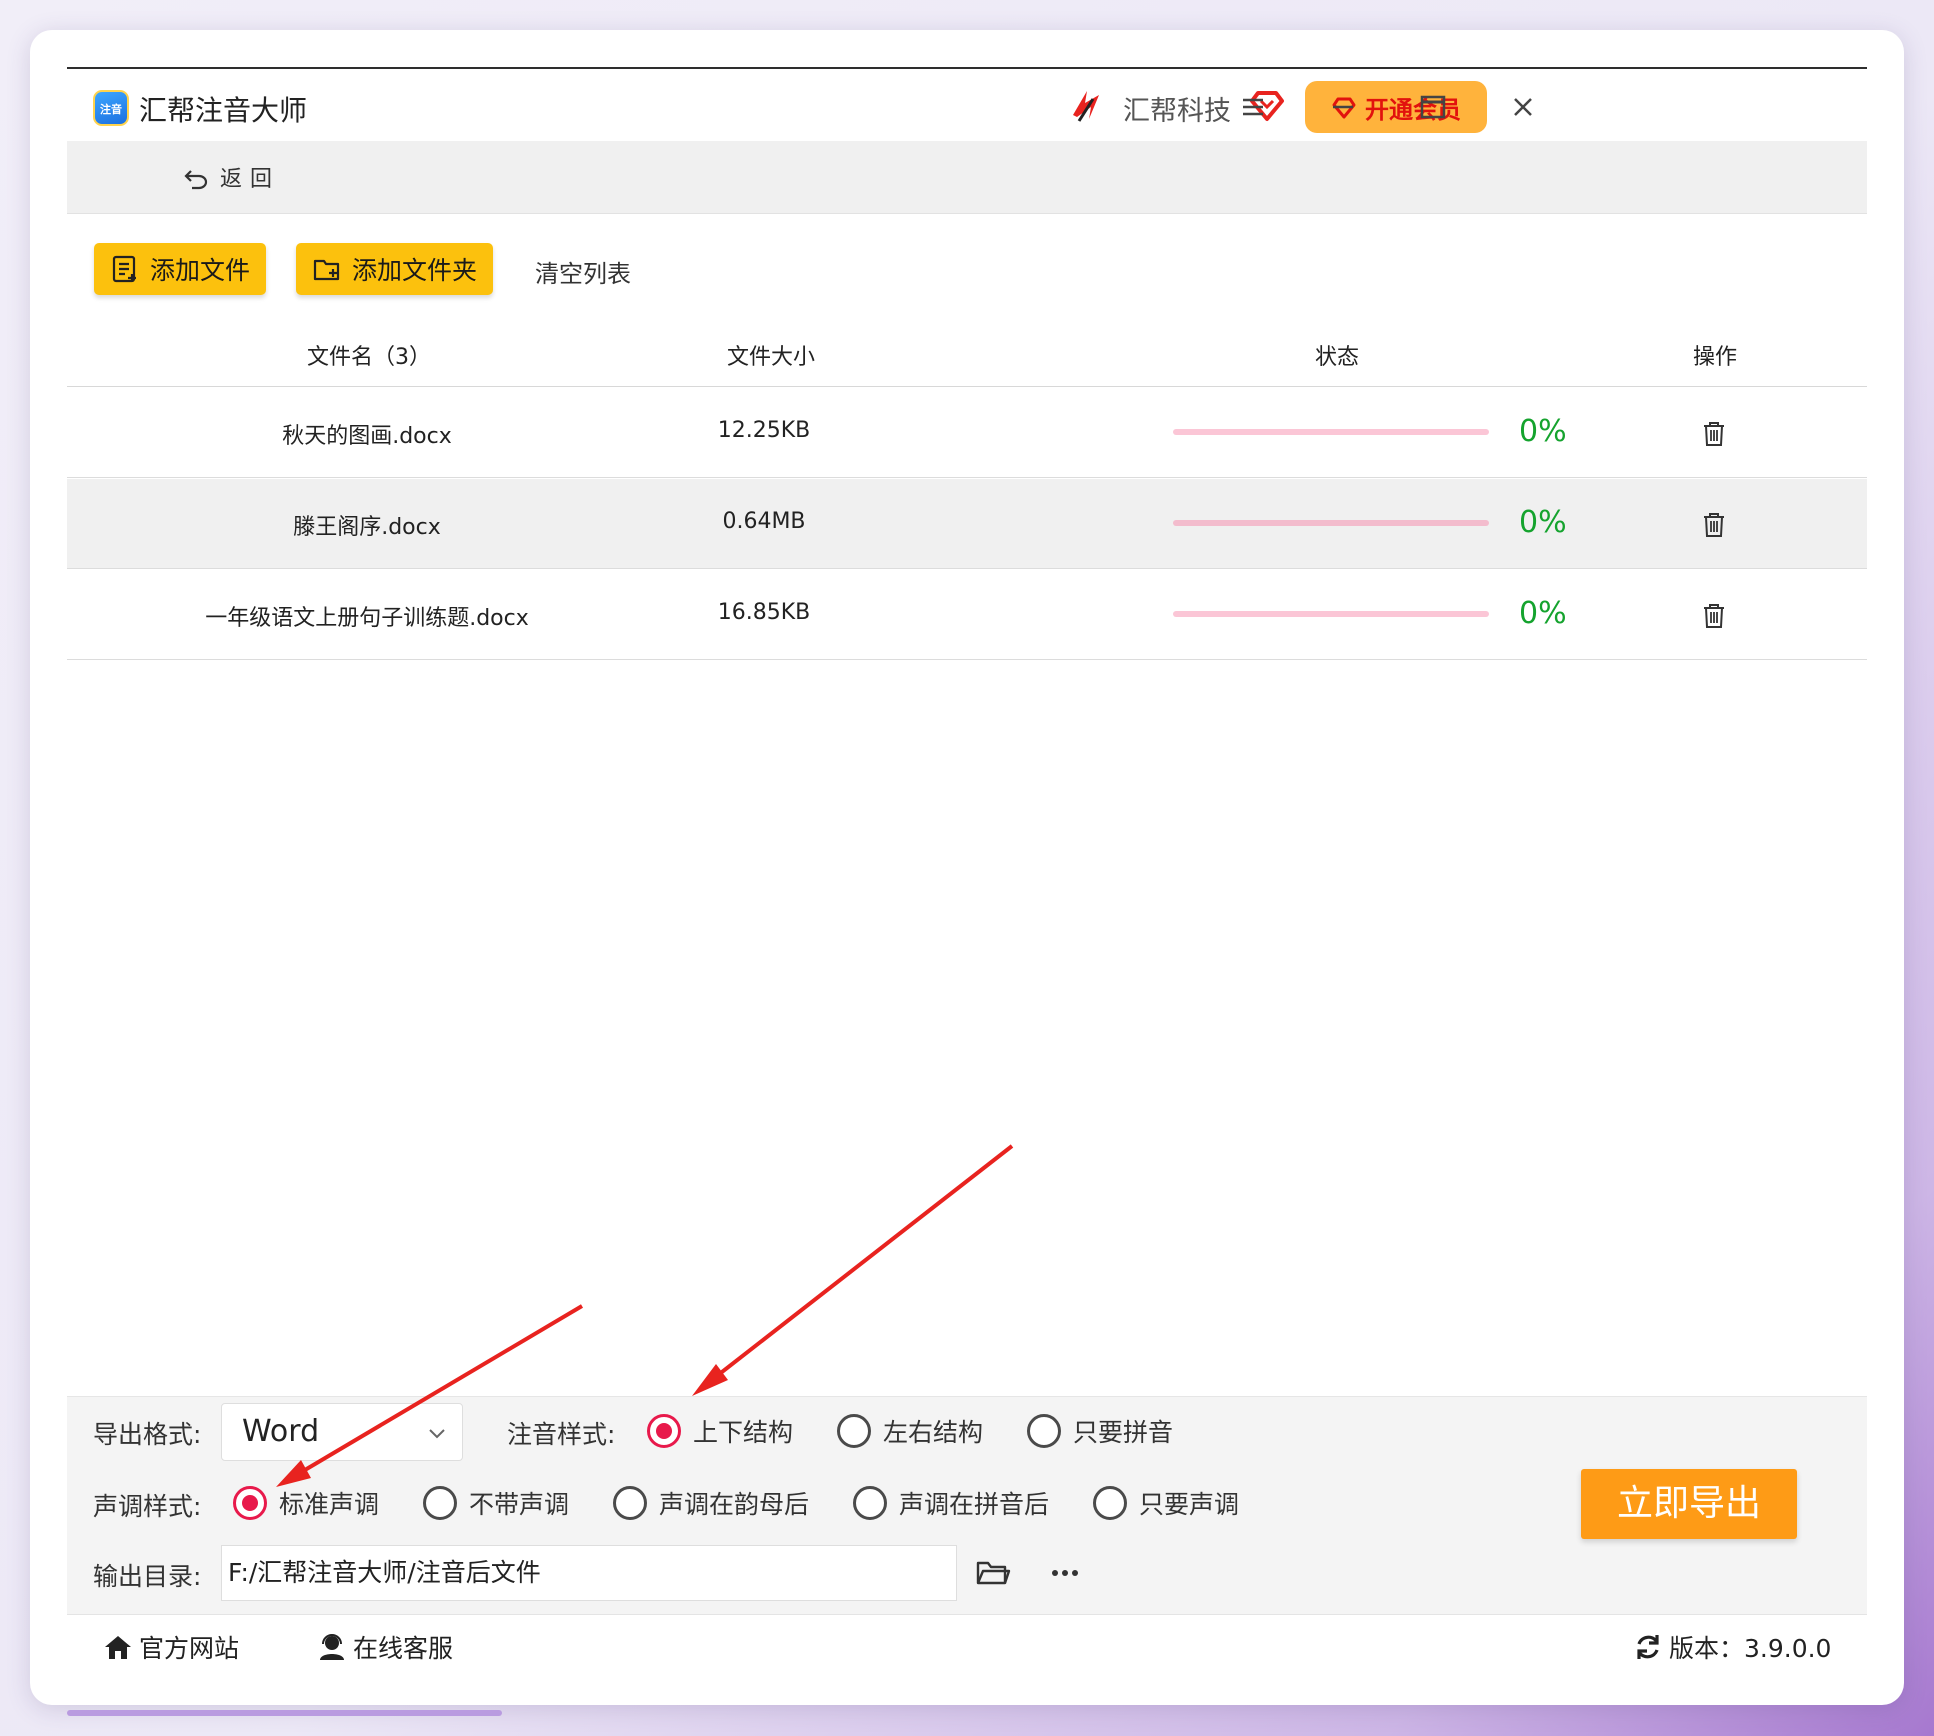 The image size is (1934, 1736). Describe the element at coordinates (342, 1432) in the screenshot. I see `format-select: Word` at that location.